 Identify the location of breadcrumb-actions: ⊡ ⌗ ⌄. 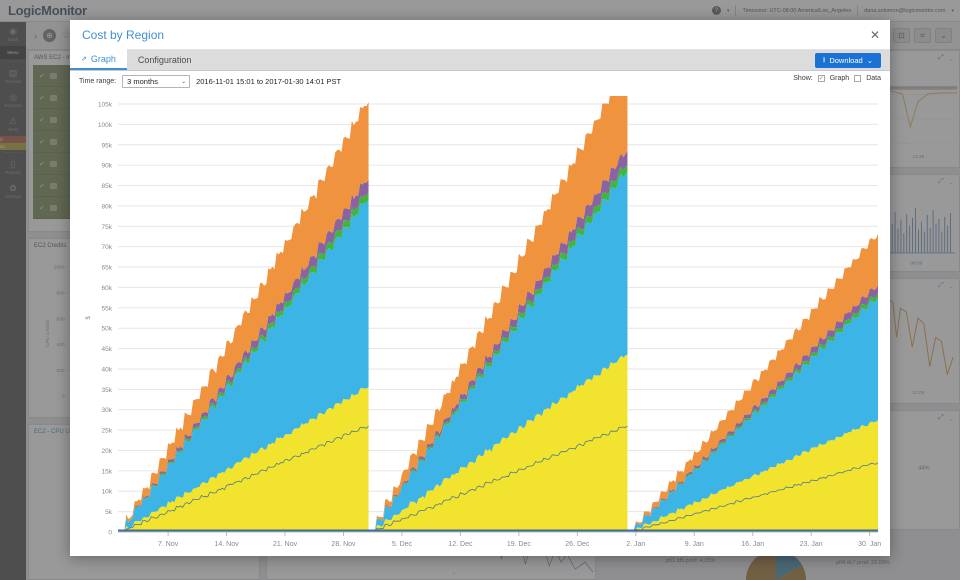
(922, 35).